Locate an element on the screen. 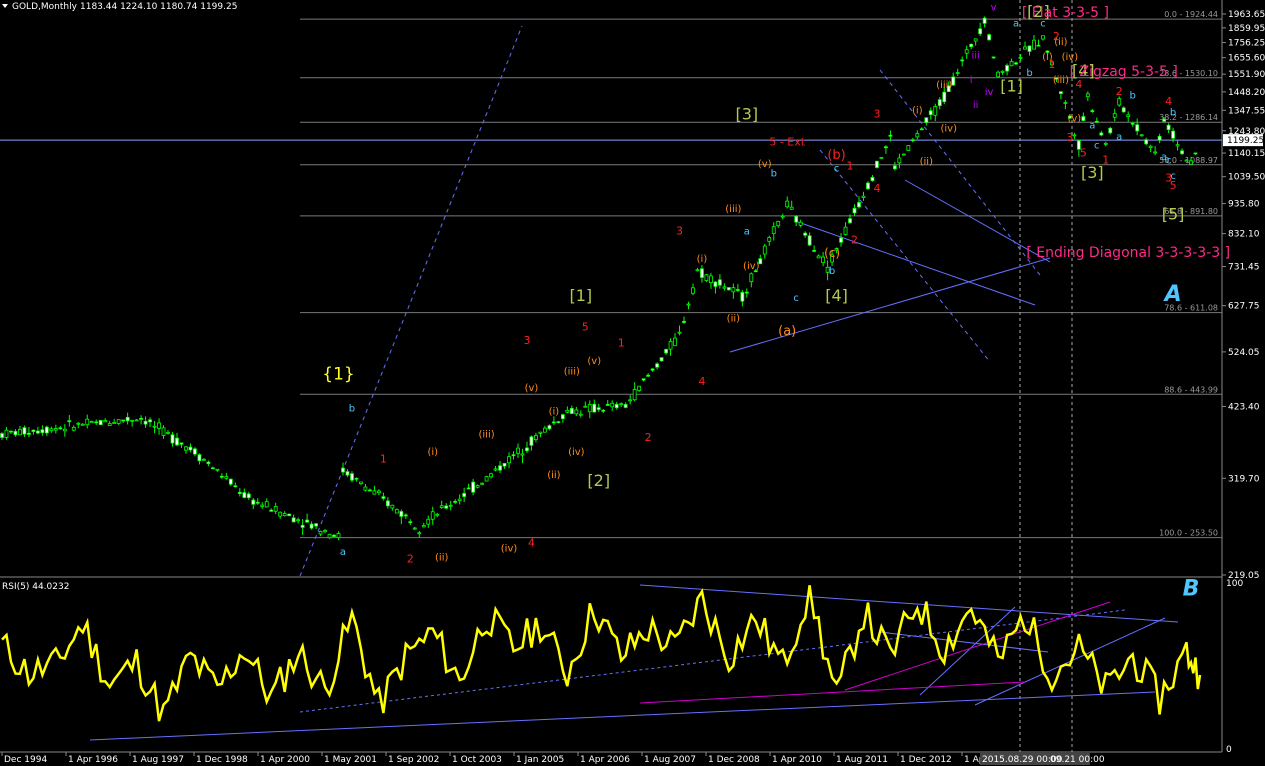 The width and height of the screenshot is (1265, 766). y-tick-label: 1140.15 is located at coordinates (1246, 154).